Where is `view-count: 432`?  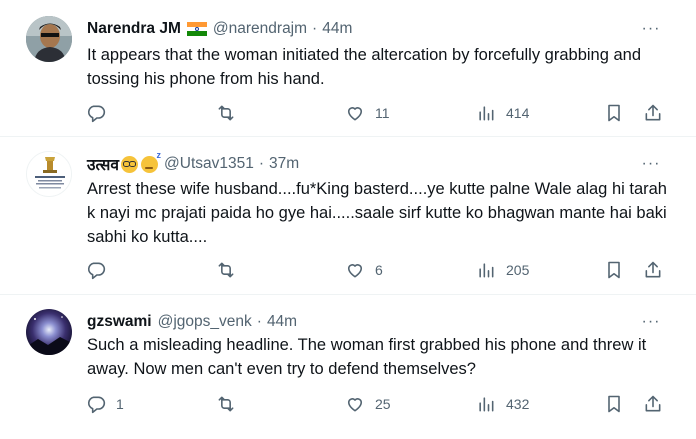
view-count: 432 is located at coordinates (518, 404).